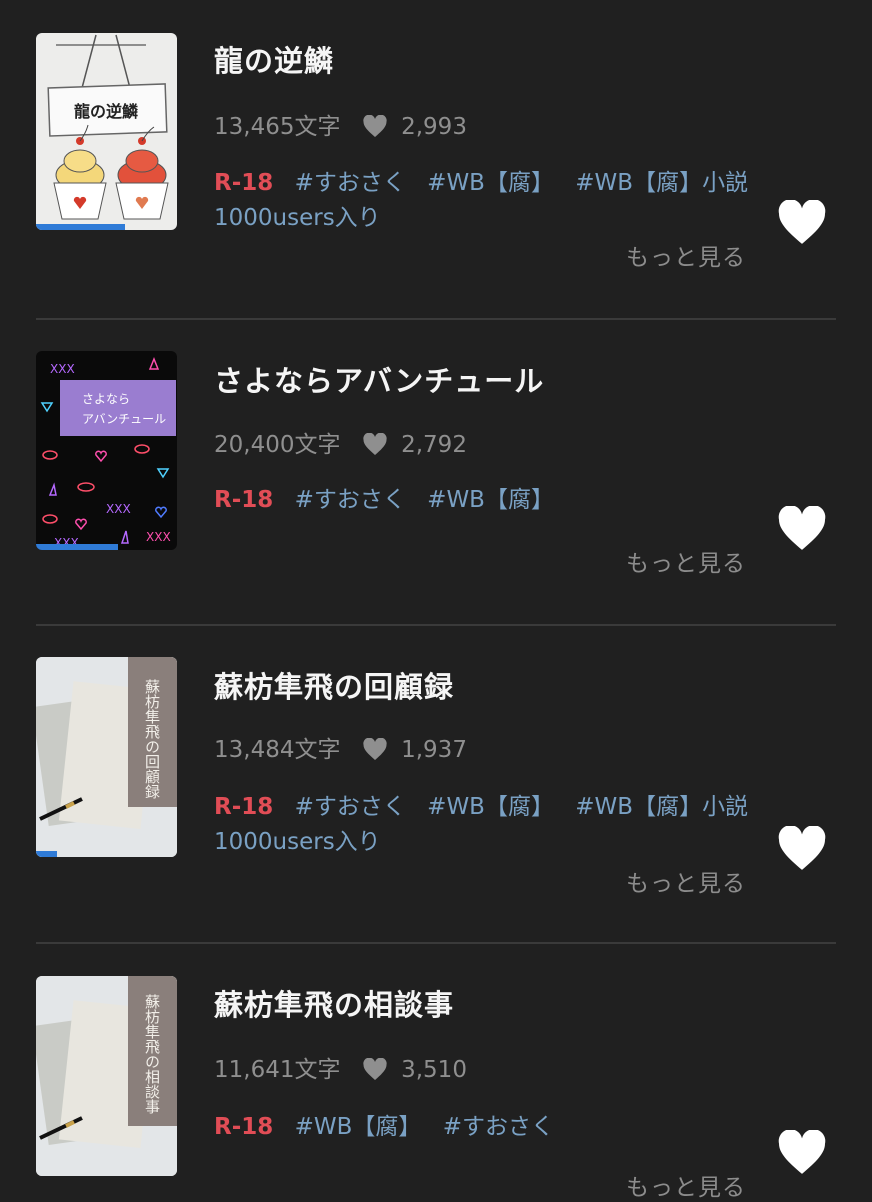  What do you see at coordinates (434, 127) in the screenshot?
I see `like-count: 2,993` at bounding box center [434, 127].